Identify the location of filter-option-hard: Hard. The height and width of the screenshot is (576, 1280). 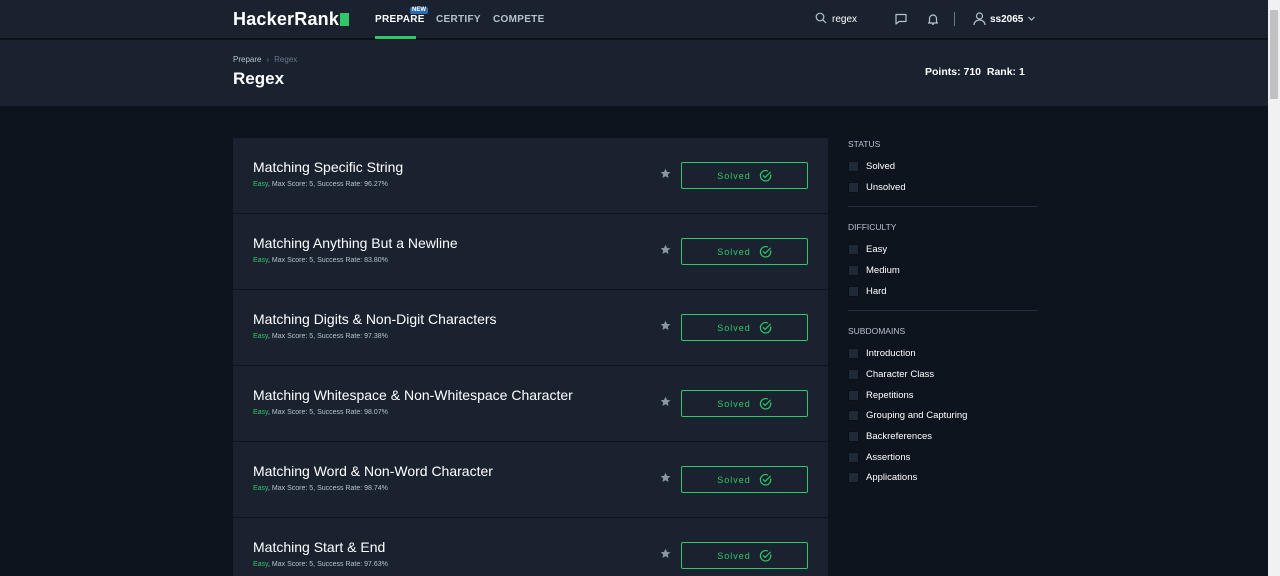
(943, 291).